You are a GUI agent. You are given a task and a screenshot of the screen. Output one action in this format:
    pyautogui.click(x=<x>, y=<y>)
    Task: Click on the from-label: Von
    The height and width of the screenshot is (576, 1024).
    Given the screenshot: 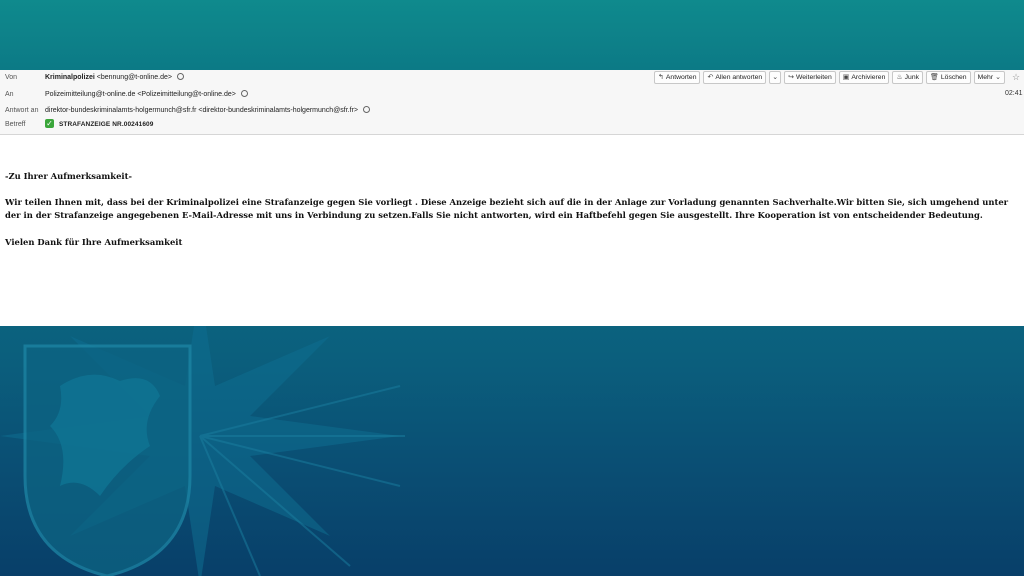 What is the action you would take?
    pyautogui.click(x=11, y=77)
    